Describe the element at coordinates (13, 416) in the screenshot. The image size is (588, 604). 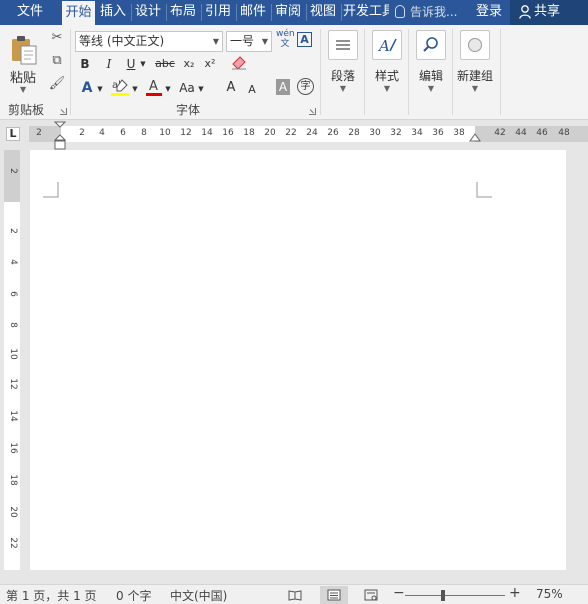
I see `ruler-number: 14` at that location.